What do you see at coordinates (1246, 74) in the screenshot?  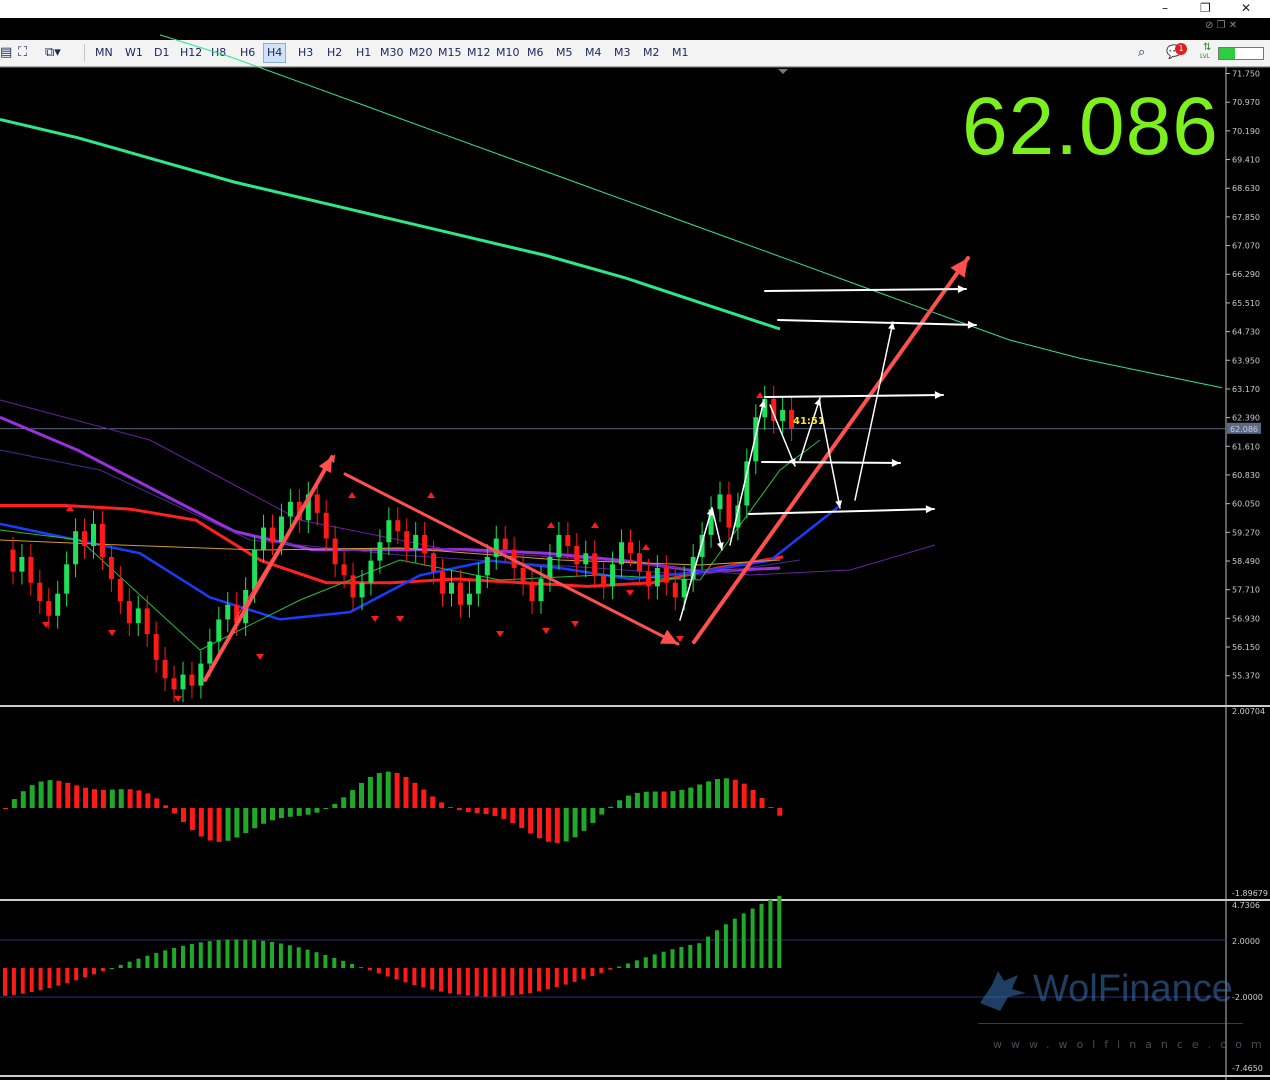 I see `y-tick-label: 71.750` at bounding box center [1246, 74].